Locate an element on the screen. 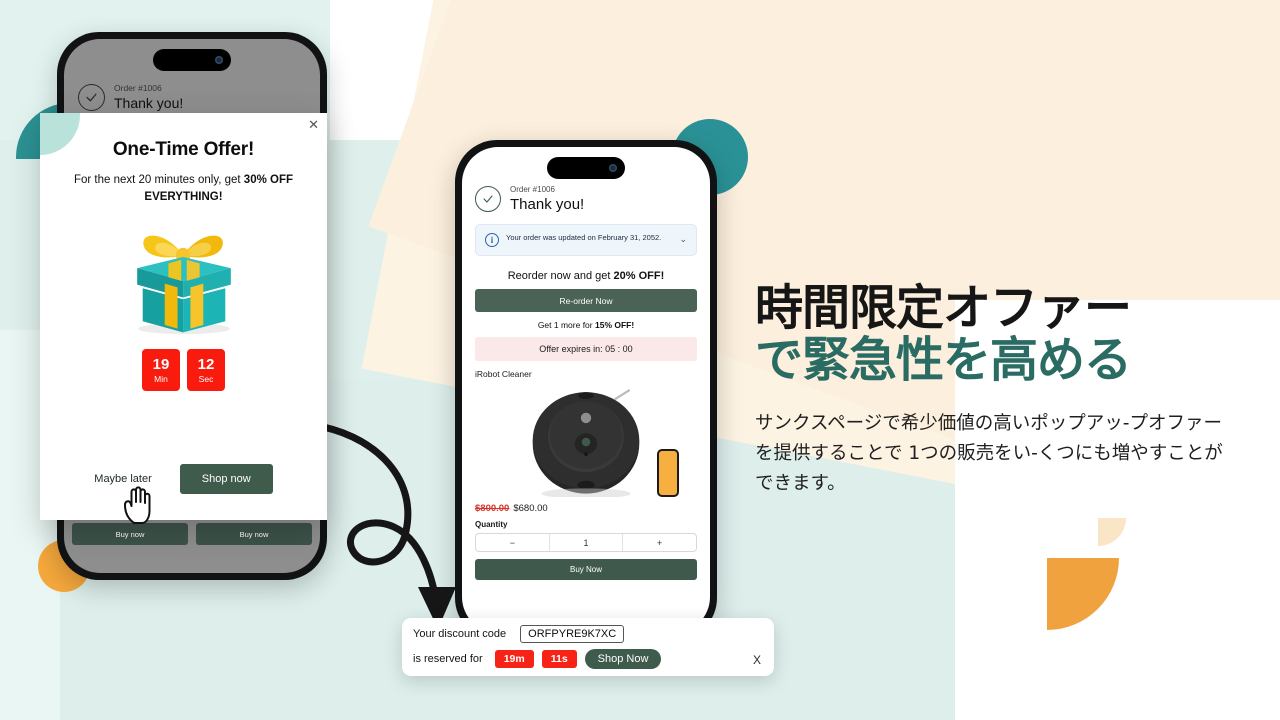 The image size is (1280, 720). close-icon: ✕ is located at coordinates (313, 124).